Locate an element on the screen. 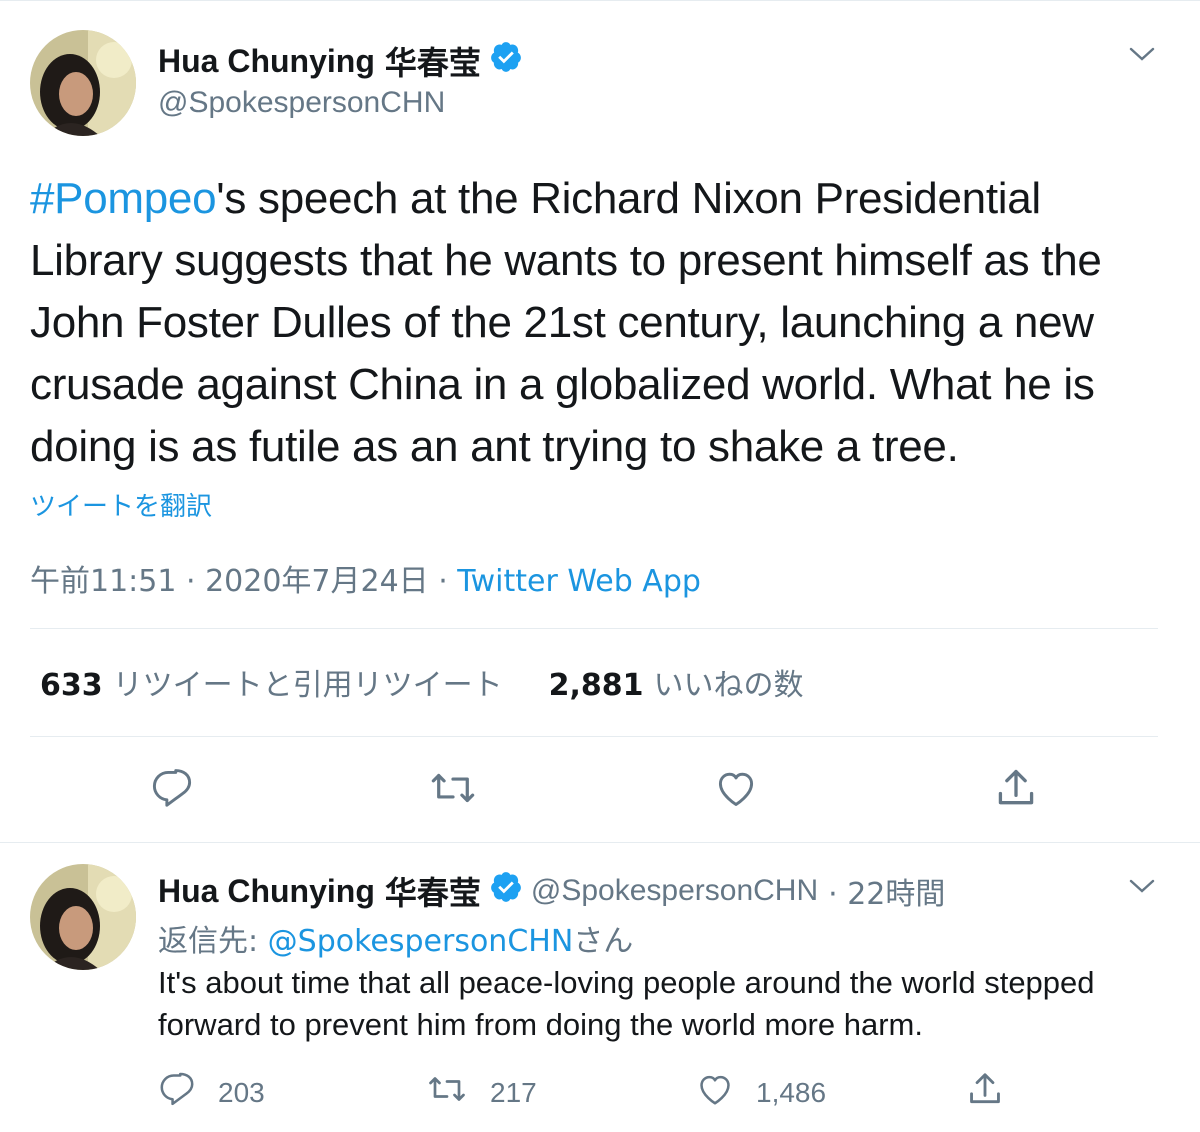 The height and width of the screenshot is (1132, 1200). reply-button: 203 is located at coordinates (211, 1092).